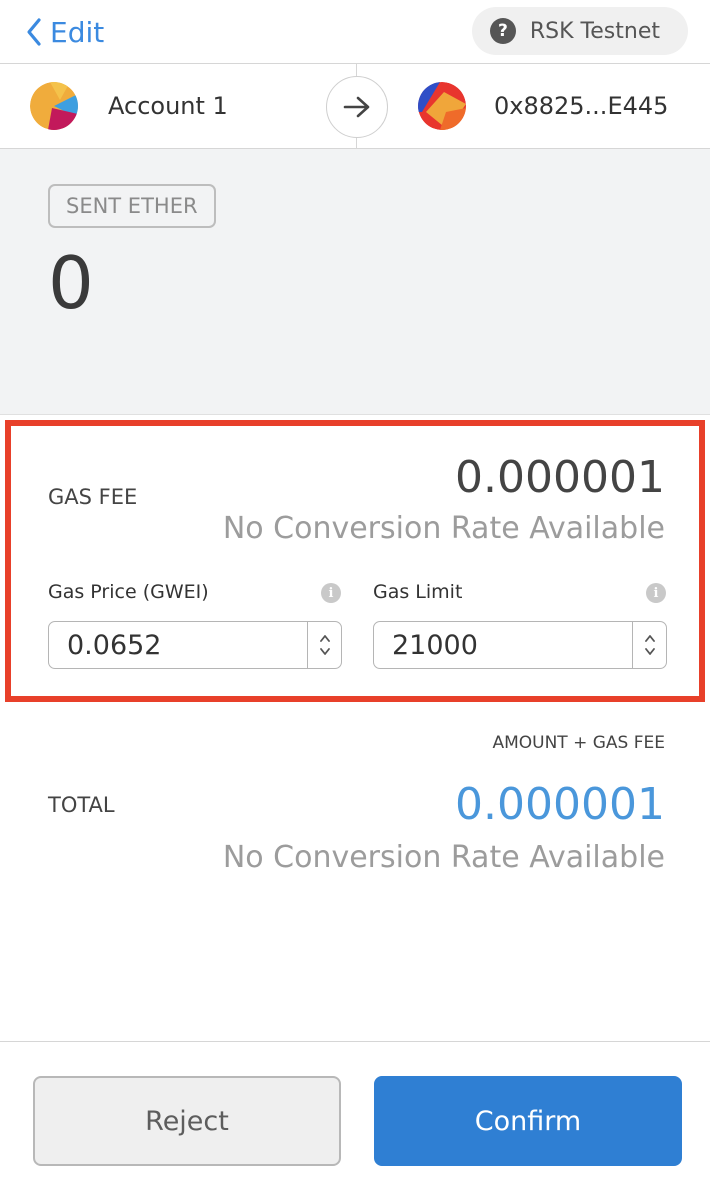  Describe the element at coordinates (443, 857) in the screenshot. I see `total-conversion: No Conversion Rate Available` at that location.